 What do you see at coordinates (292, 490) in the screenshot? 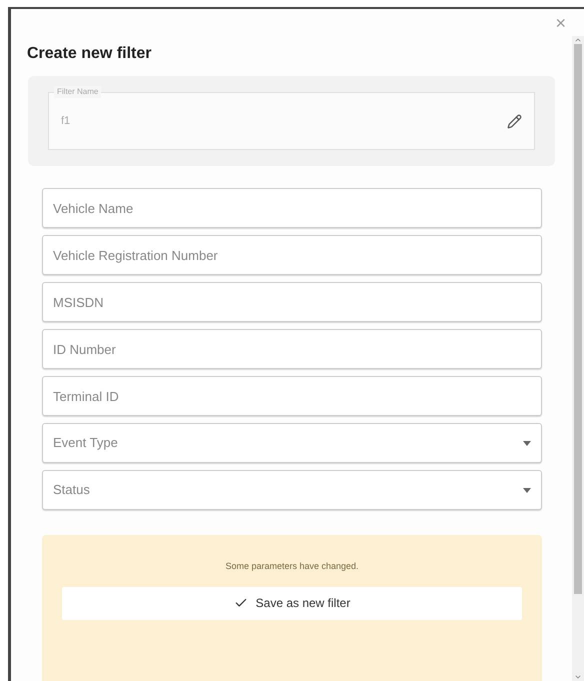
I see `dropdown-field: Status` at bounding box center [292, 490].